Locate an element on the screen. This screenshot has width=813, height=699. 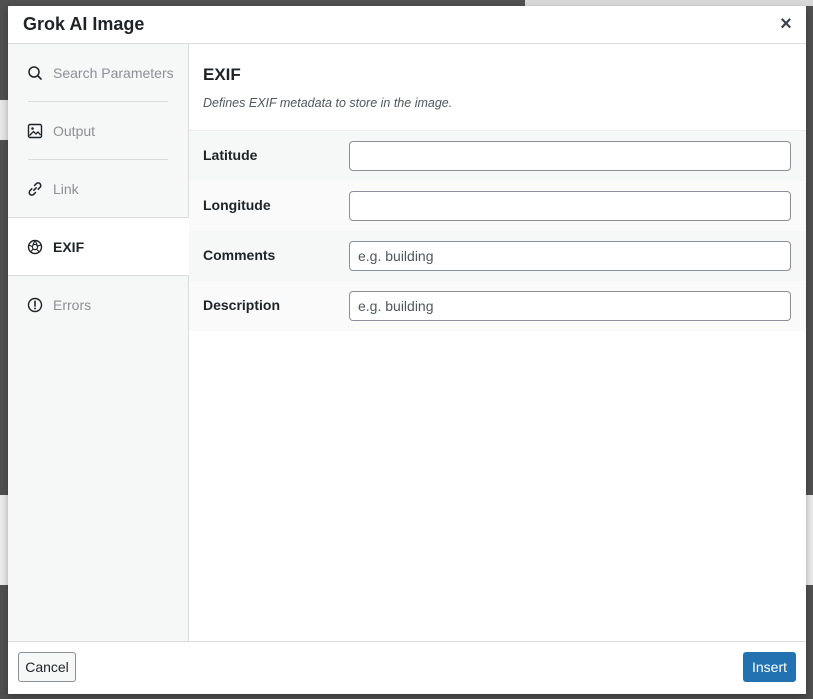
close-icon: × is located at coordinates (786, 24).